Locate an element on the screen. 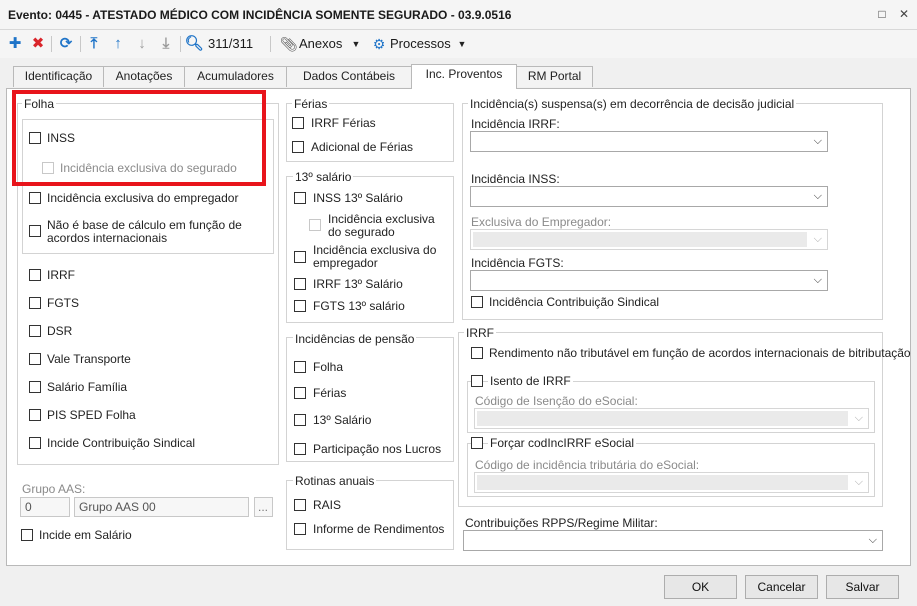 This screenshot has height=606, width=917. codigo-isencao-label: Código de Isenção do eSocial: is located at coordinates (556, 401).